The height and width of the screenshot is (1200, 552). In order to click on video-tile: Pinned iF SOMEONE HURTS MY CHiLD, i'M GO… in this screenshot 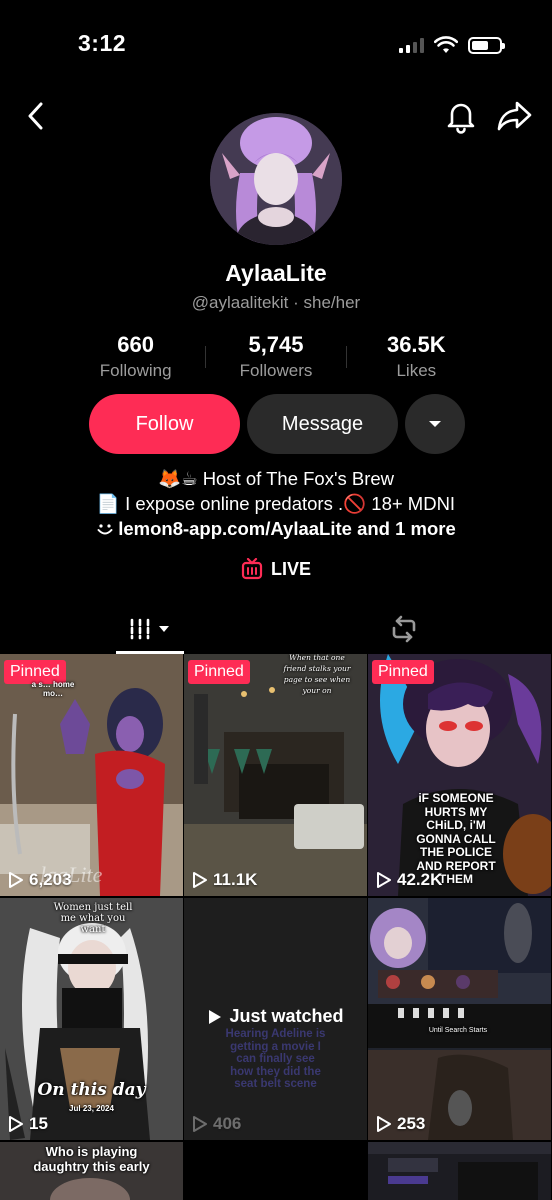, I will do `click(459, 775)`.